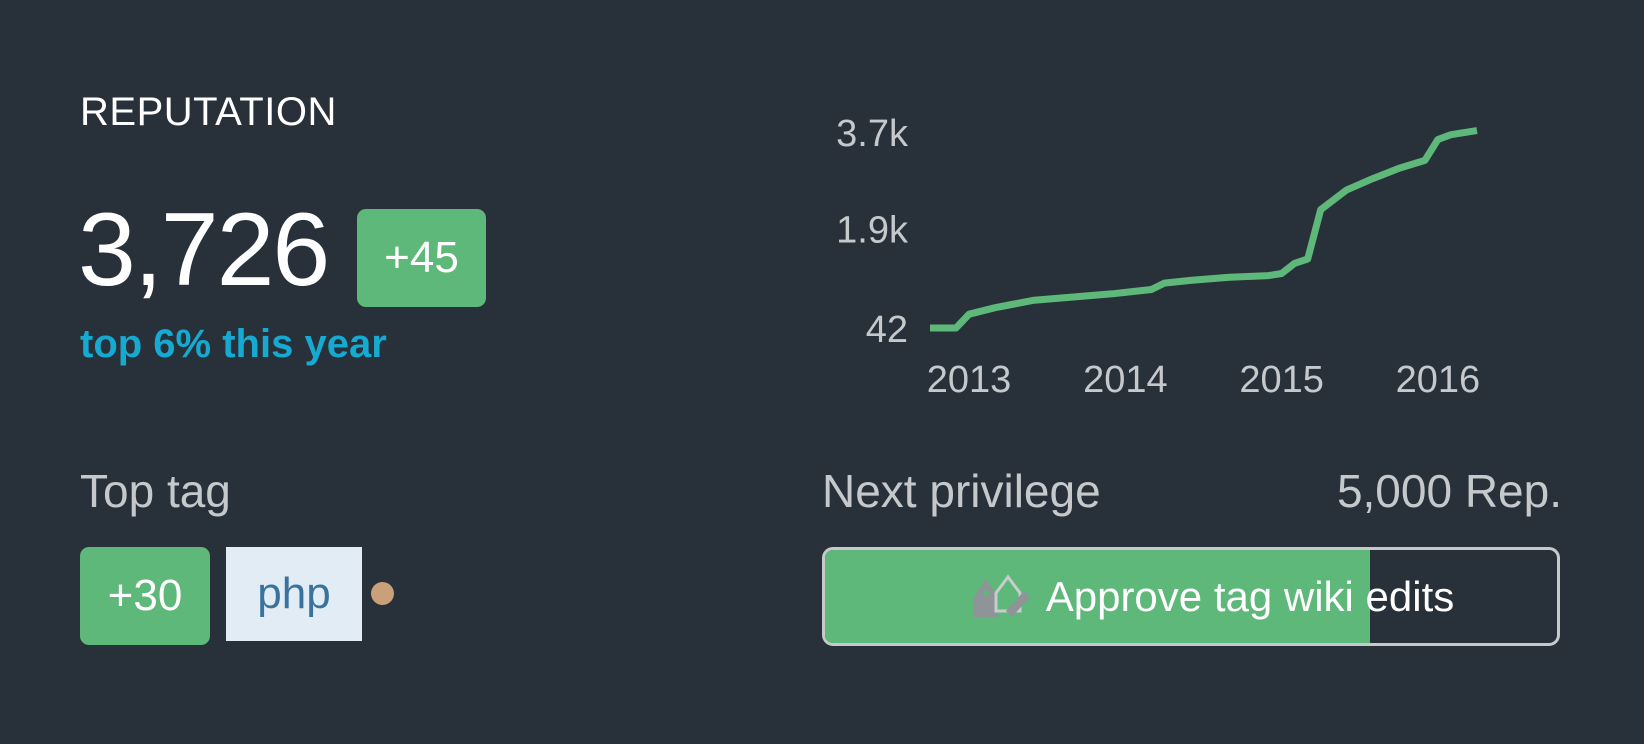 The image size is (1644, 744). I want to click on x-tick-label: 2016, so click(1438, 380).